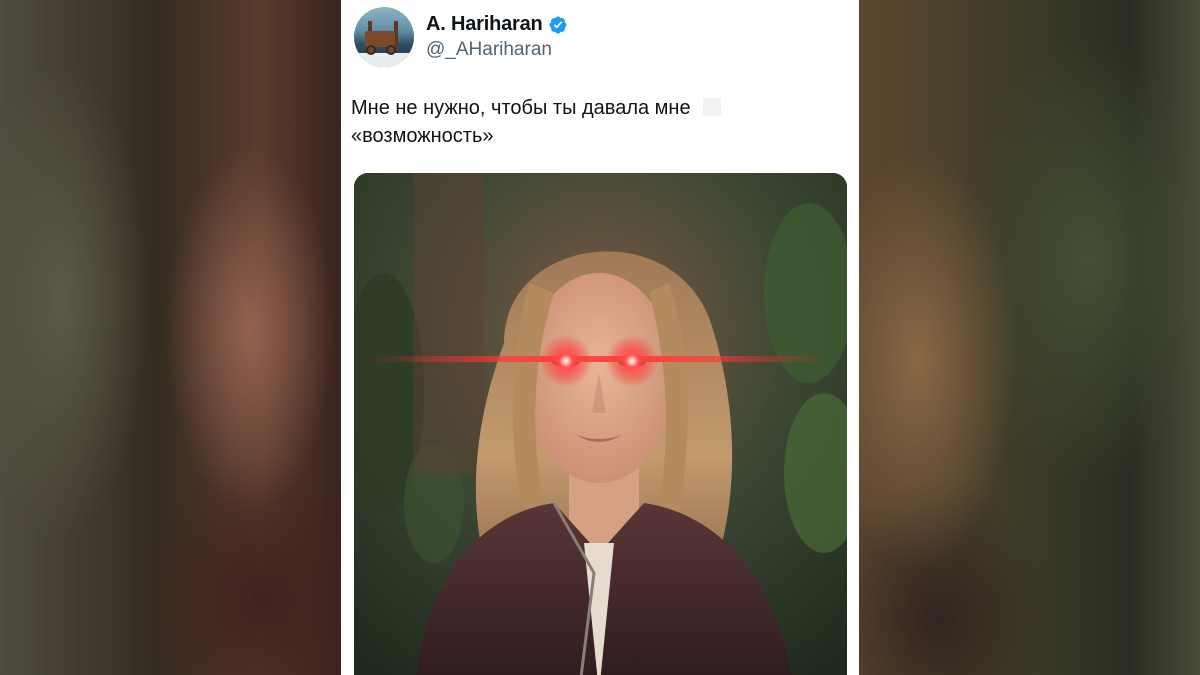  I want to click on emoji-placeholder-icon, so click(711, 107).